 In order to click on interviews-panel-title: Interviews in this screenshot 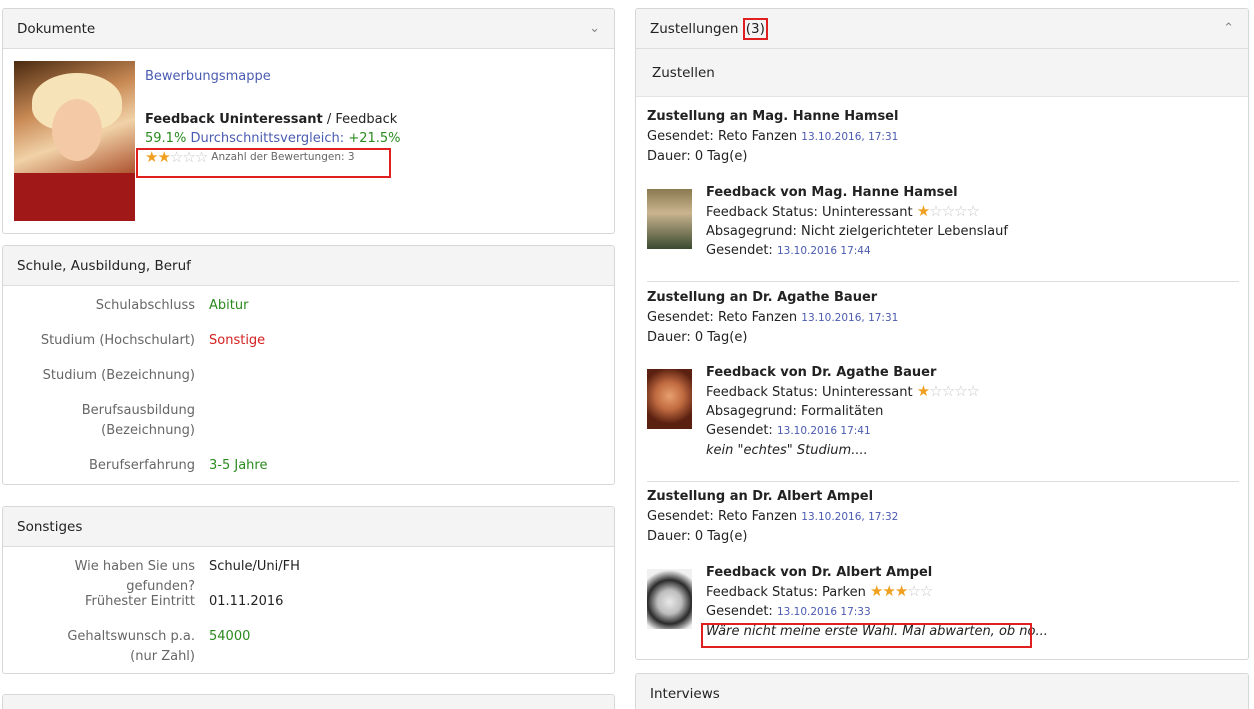, I will do `click(685, 694)`.